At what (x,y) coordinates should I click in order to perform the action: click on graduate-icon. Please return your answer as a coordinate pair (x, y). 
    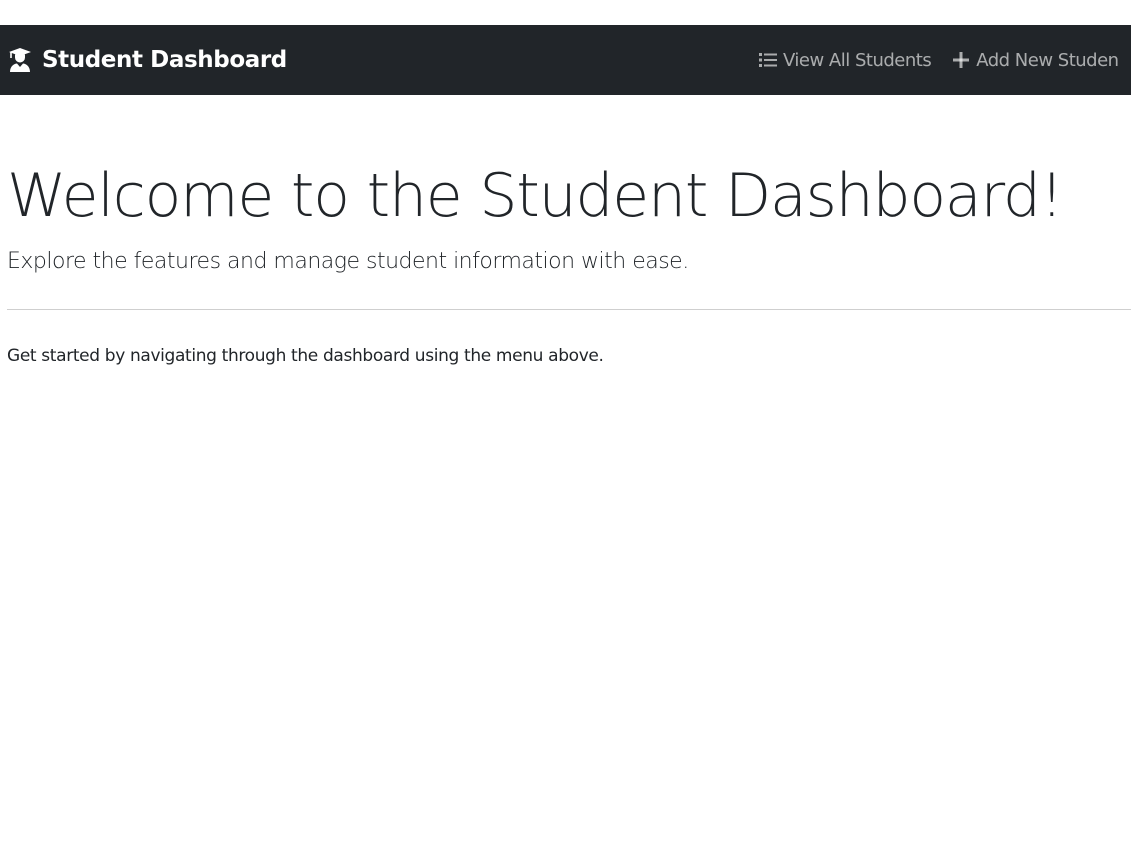
    Looking at the image, I should click on (20, 60).